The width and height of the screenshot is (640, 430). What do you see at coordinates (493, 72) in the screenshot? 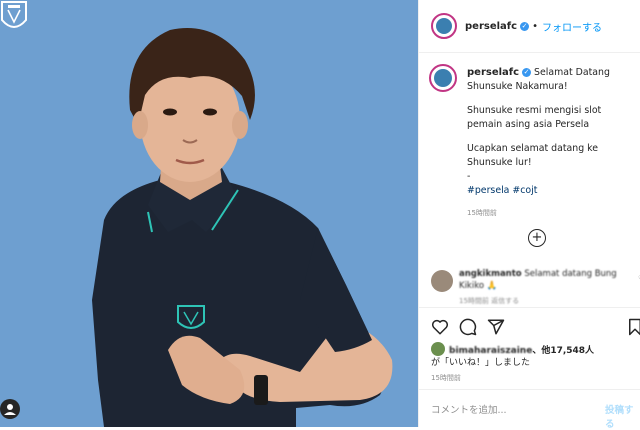
I see `caption-username: perselafc` at bounding box center [493, 72].